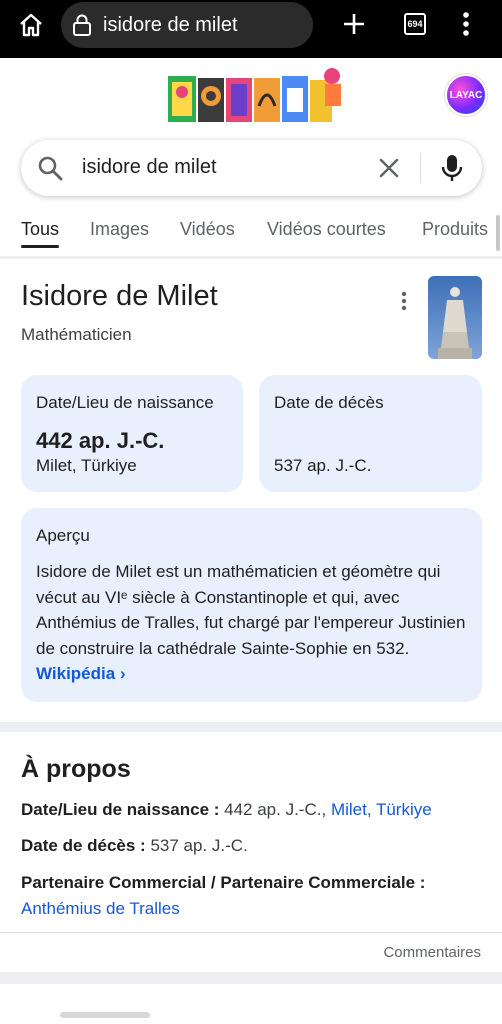  I want to click on overview-label: Aperçu, so click(63, 535).